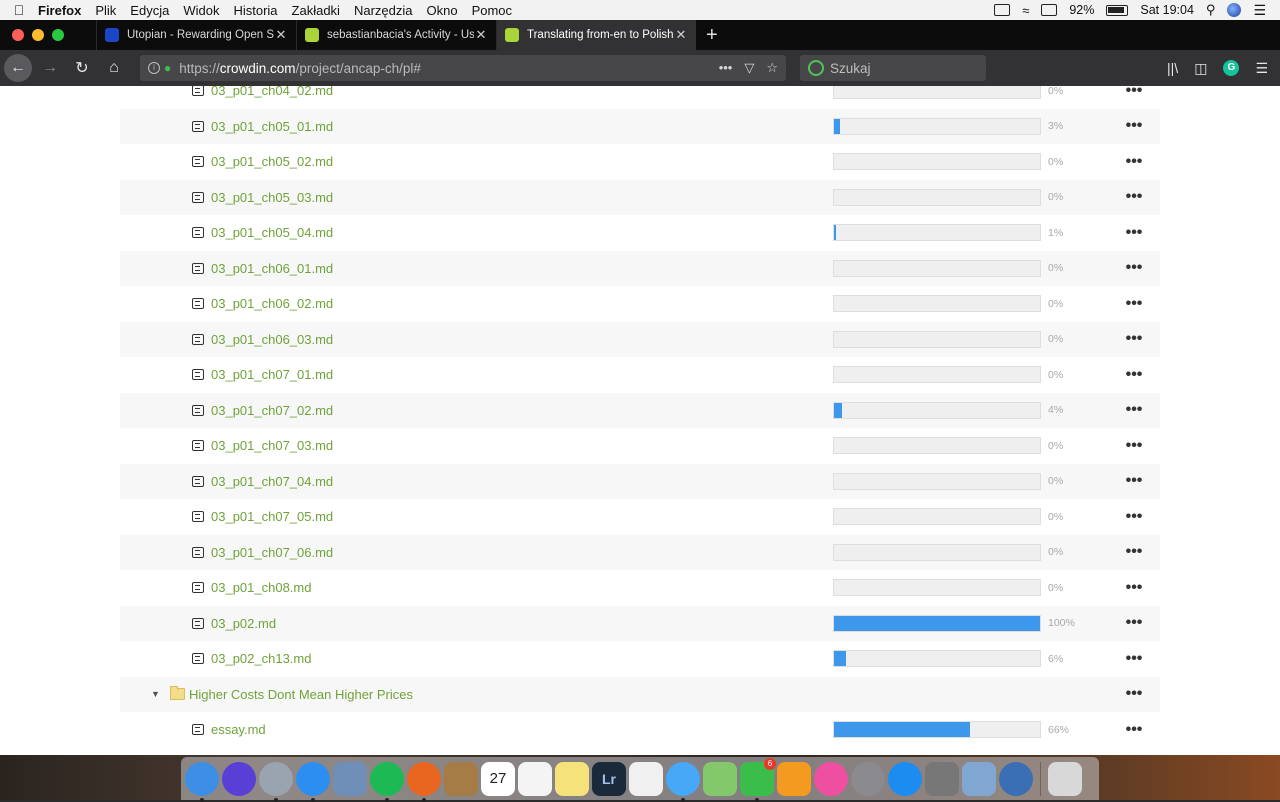 Image resolution: width=1280 pixels, height=802 pixels. I want to click on tab-translating: Translating from-en to Polish la ✕, so click(596, 35).